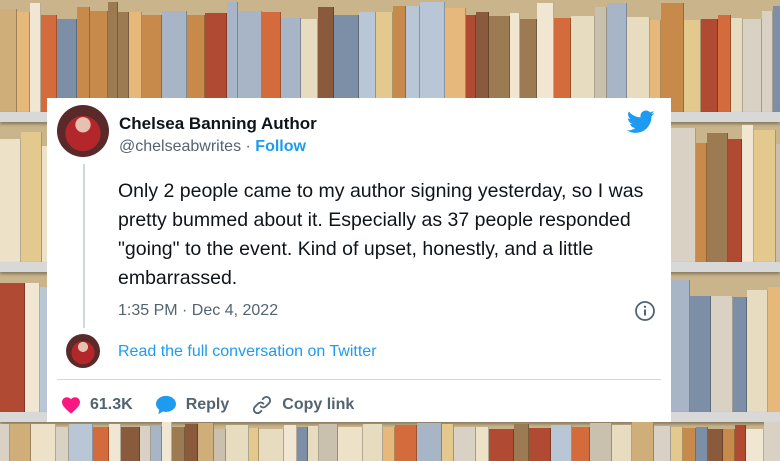 This screenshot has height=461, width=780. What do you see at coordinates (247, 352) in the screenshot?
I see `read-conversation-link: Read the full conversation on Twitter` at bounding box center [247, 352].